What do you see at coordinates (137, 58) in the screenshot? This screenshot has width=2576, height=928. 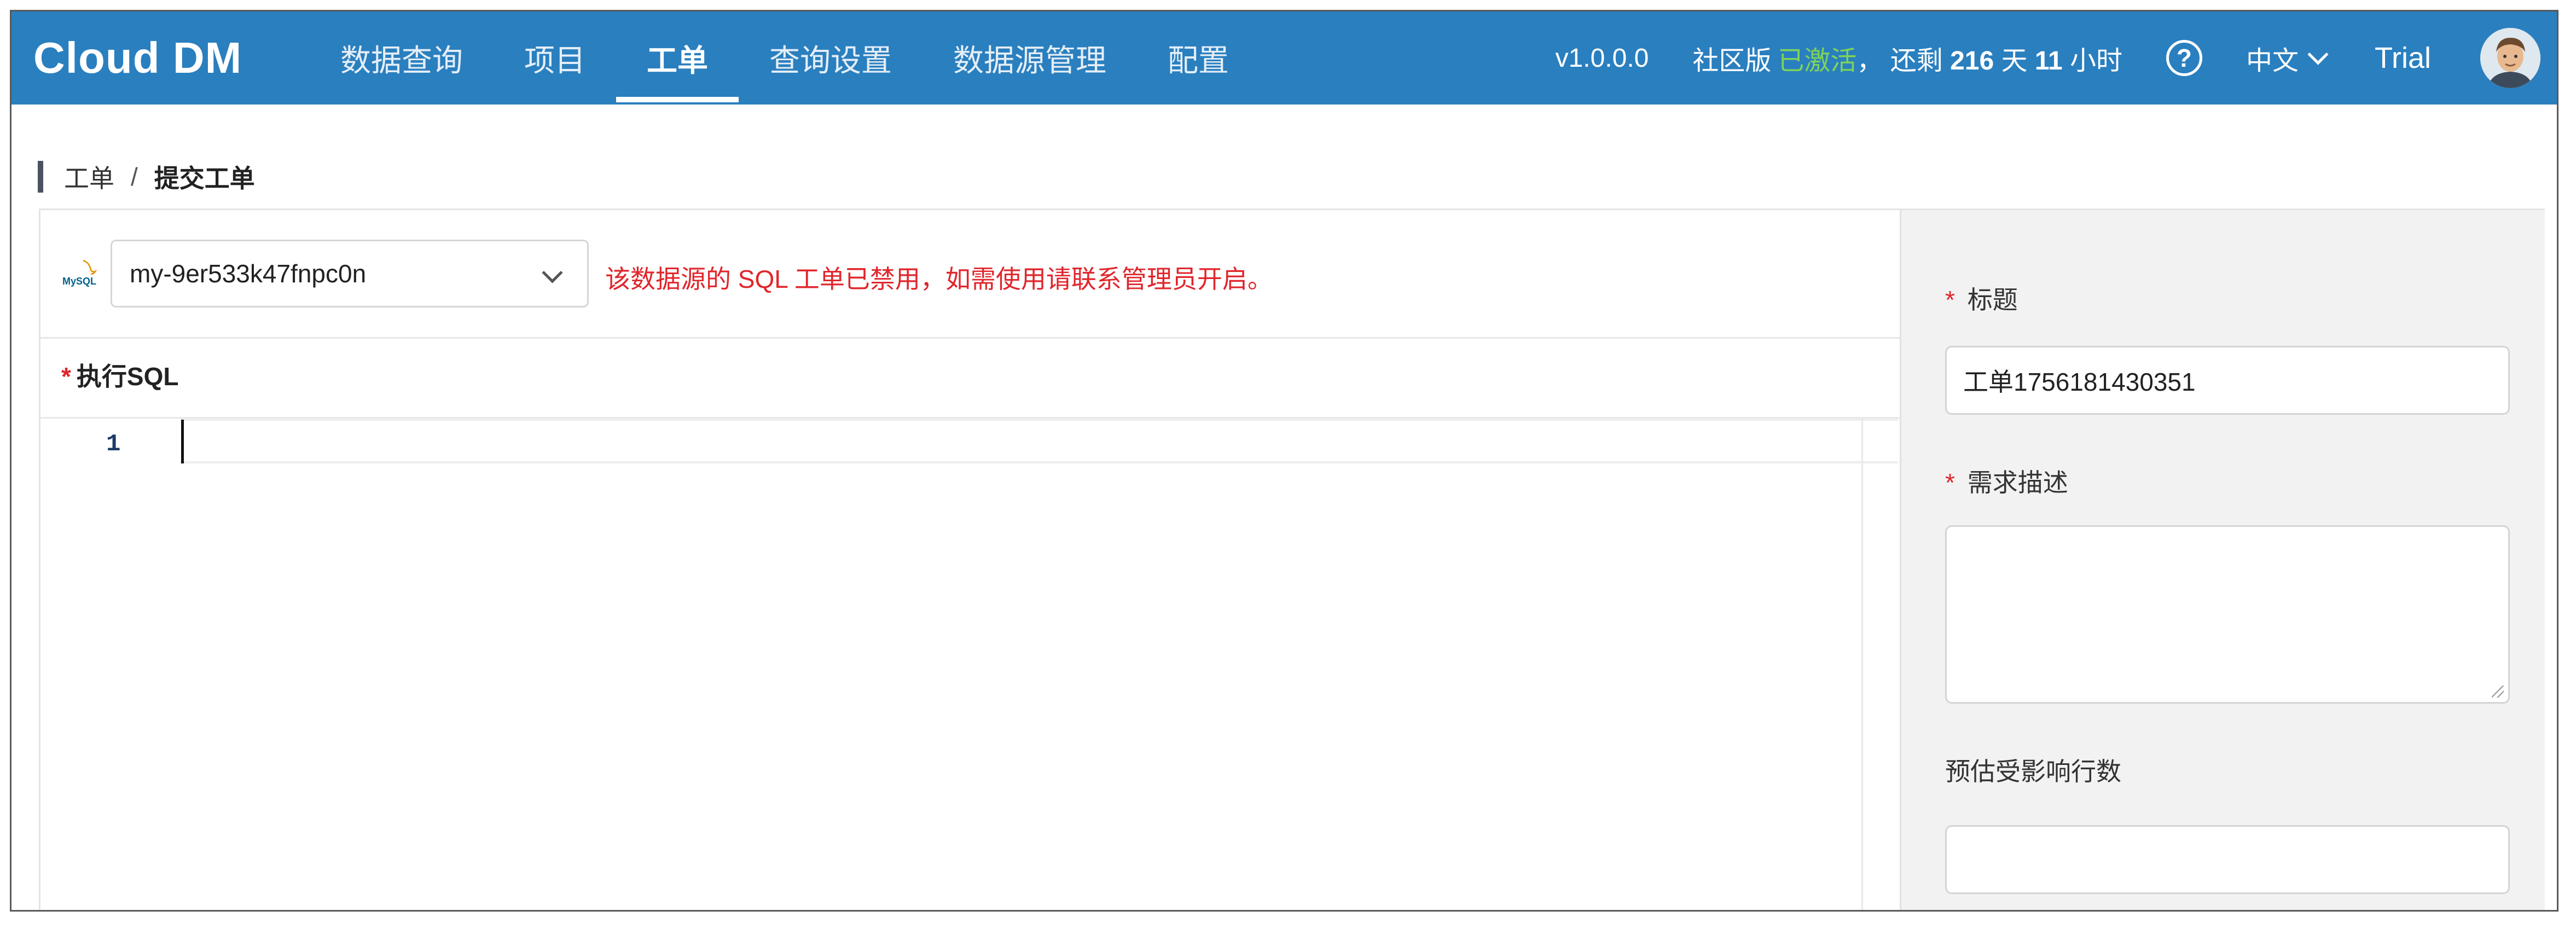 I see `app-logo: Cloud DM` at bounding box center [137, 58].